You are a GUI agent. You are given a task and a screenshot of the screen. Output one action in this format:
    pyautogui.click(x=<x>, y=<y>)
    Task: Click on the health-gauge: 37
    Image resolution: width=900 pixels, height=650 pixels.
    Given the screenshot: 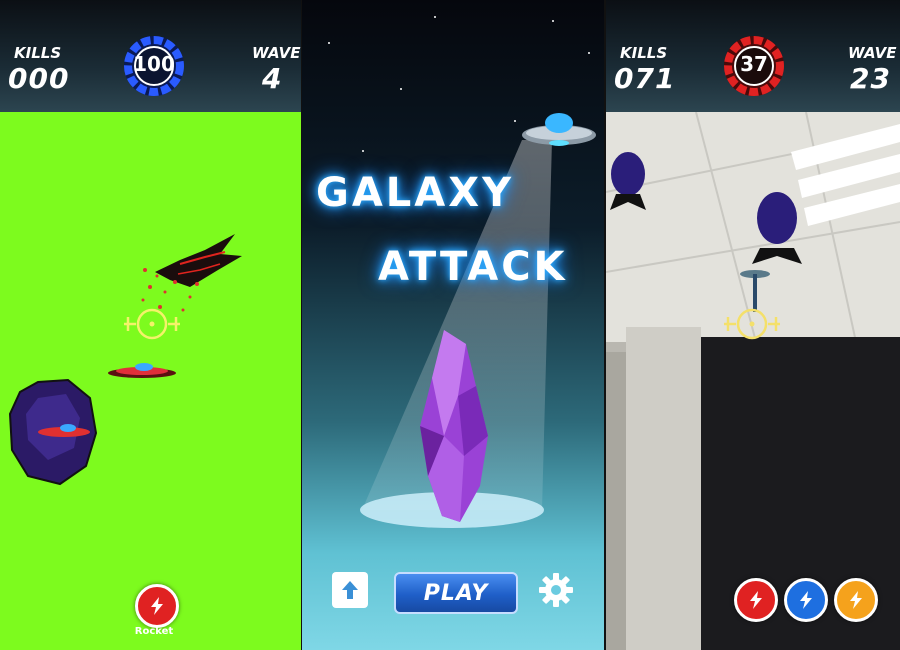 What is the action you would take?
    pyautogui.click(x=754, y=66)
    